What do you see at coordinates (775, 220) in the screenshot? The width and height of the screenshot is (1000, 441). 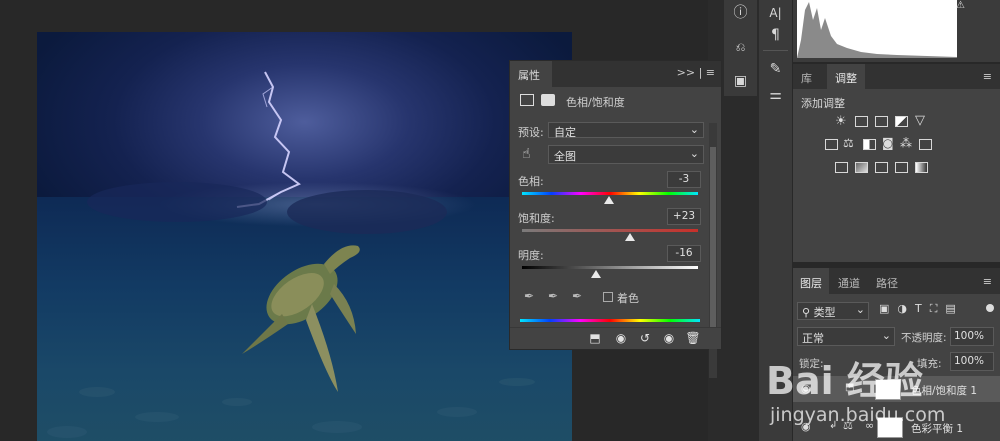 I see `tool-icon-column: A| ¶ ✎ ⚌` at bounding box center [775, 220].